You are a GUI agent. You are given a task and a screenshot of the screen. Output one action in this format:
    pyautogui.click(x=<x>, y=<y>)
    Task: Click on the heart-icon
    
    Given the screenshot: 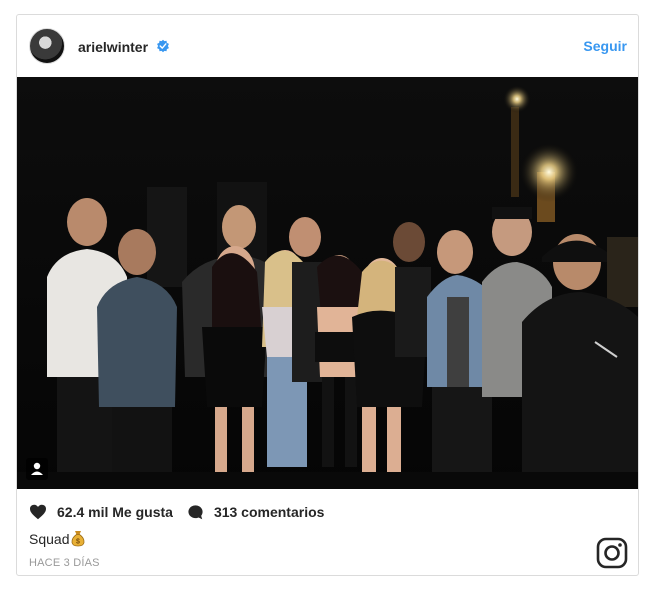 What is the action you would take?
    pyautogui.click(x=38, y=512)
    